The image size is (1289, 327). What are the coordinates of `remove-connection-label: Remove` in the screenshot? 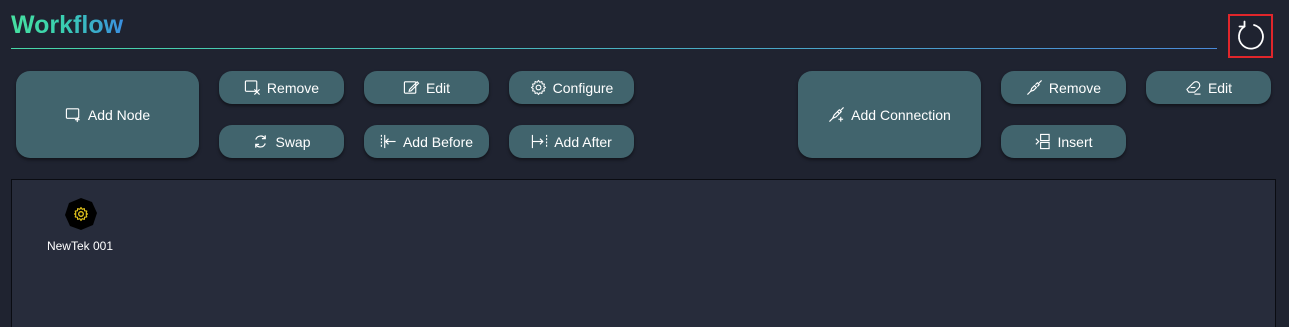 It's located at (1075, 87).